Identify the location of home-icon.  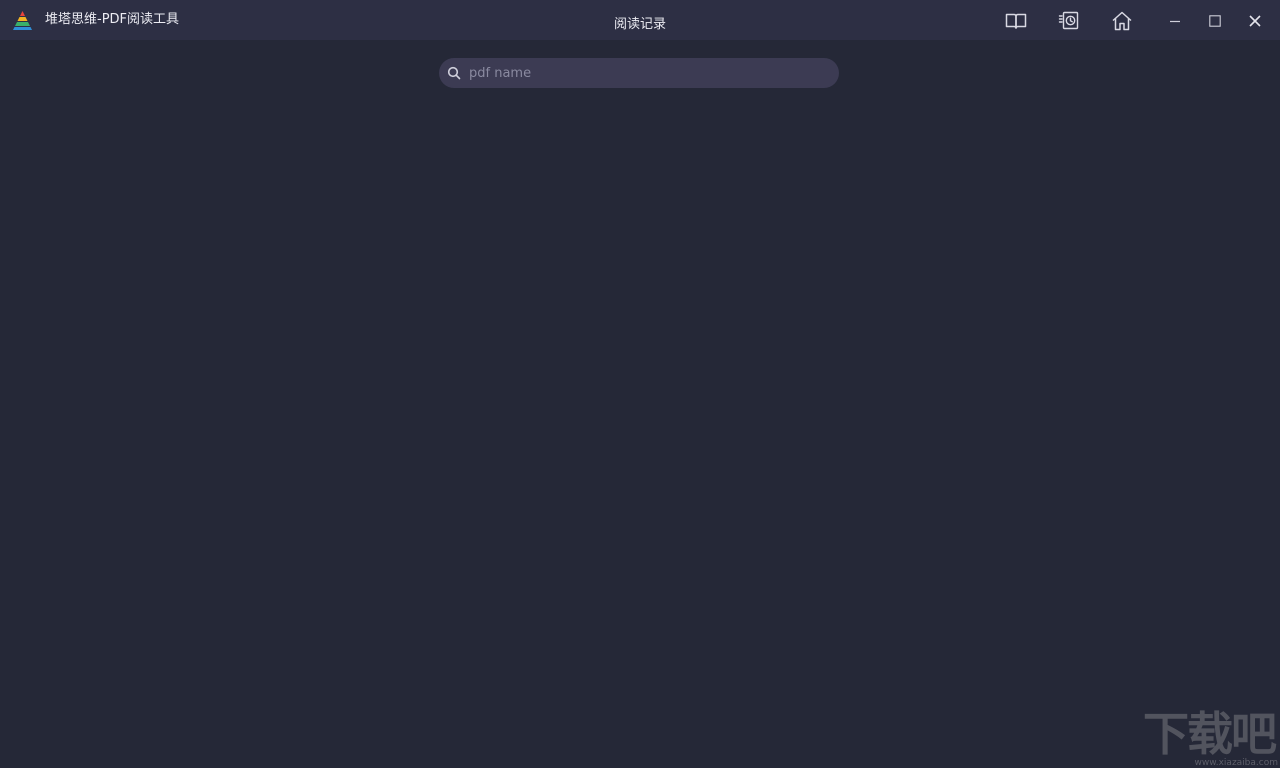
(1122, 21).